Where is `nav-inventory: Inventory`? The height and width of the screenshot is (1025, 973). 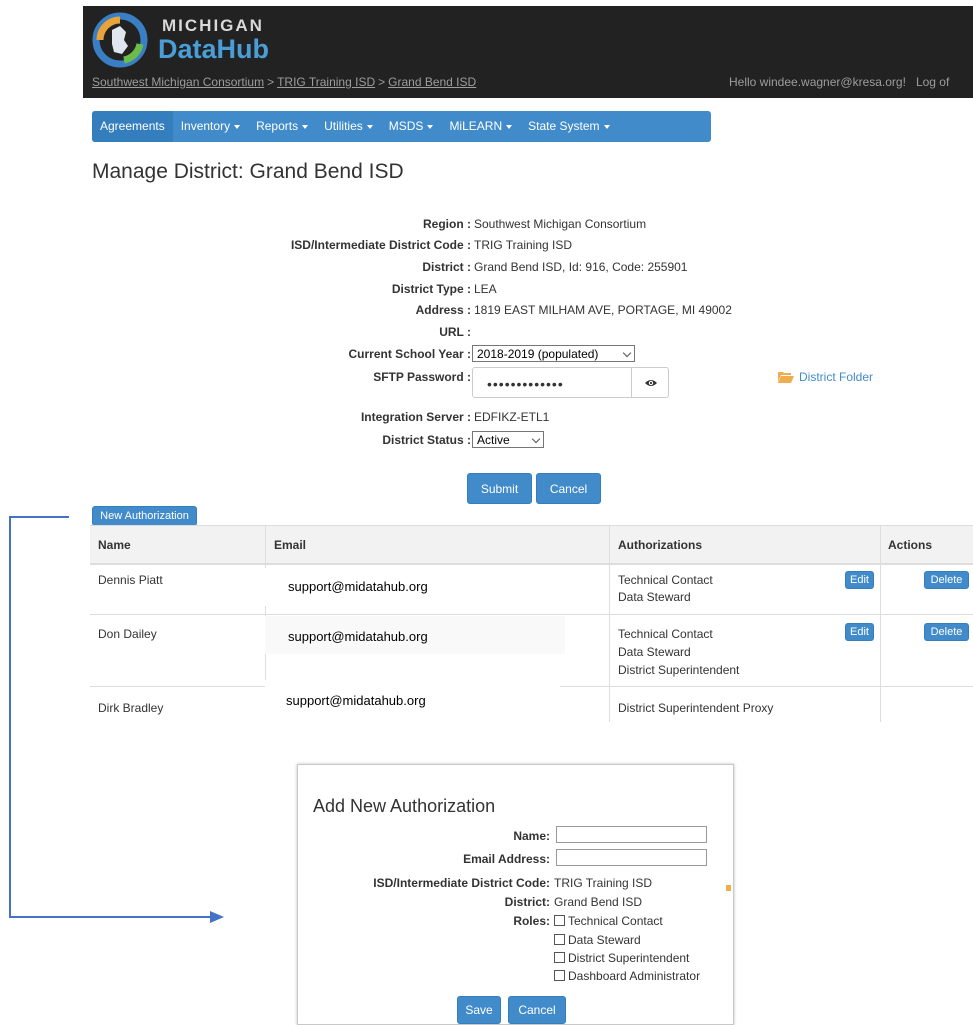 nav-inventory: Inventory is located at coordinates (210, 126).